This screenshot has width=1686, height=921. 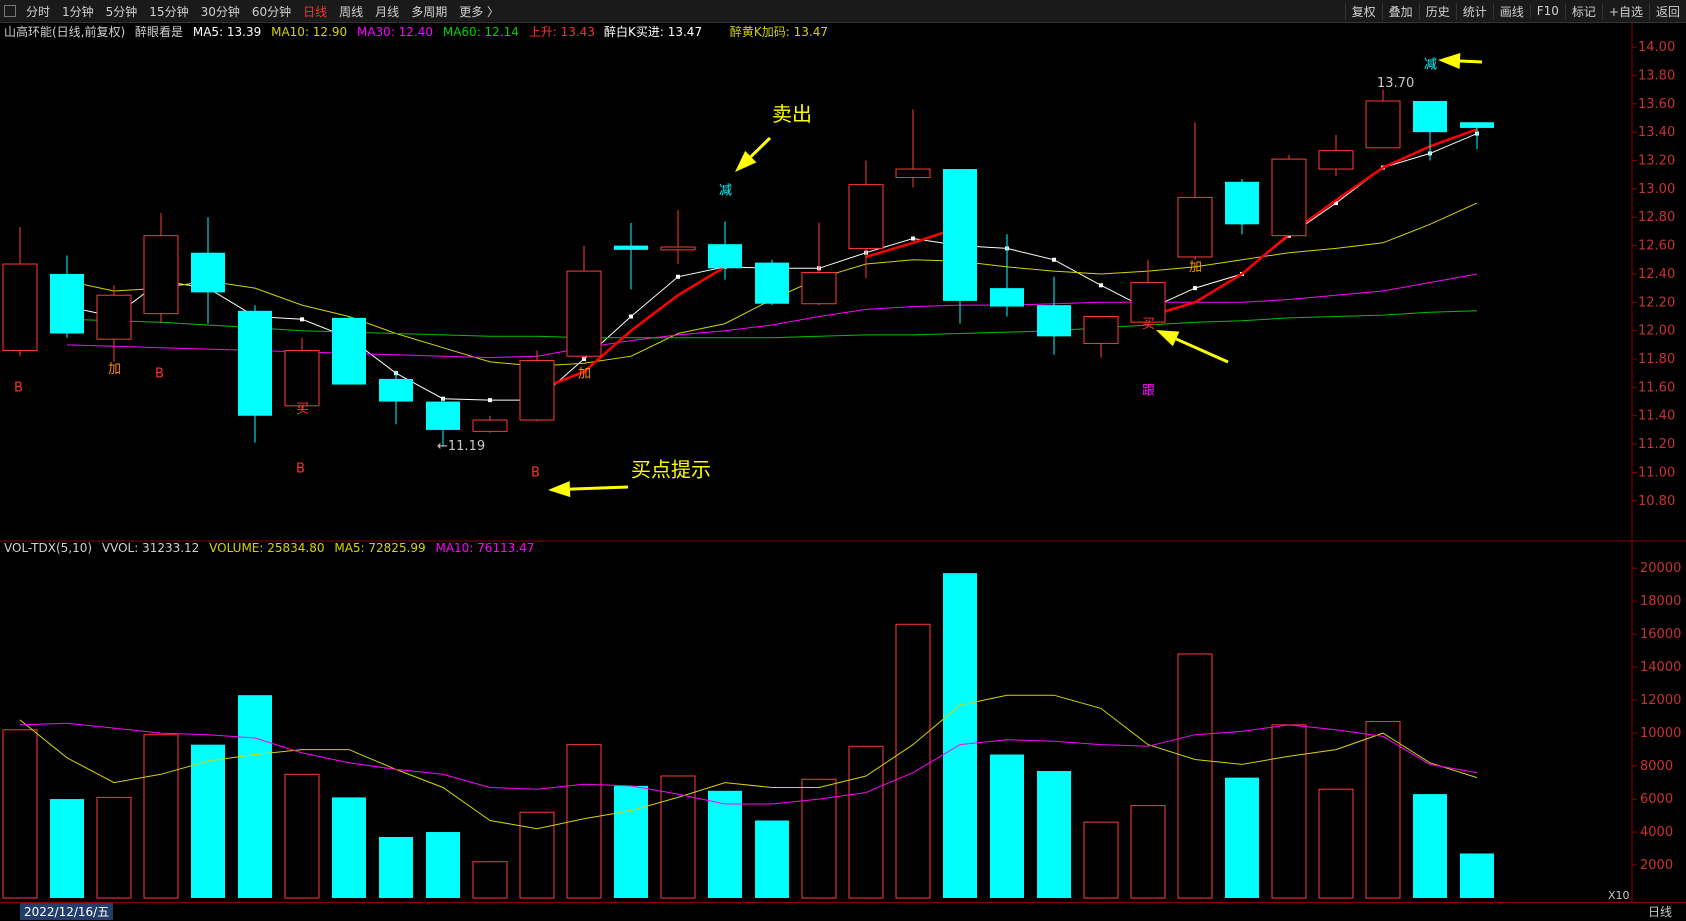 What do you see at coordinates (429, 11) in the screenshot?
I see `period-tab-9: 多周期` at bounding box center [429, 11].